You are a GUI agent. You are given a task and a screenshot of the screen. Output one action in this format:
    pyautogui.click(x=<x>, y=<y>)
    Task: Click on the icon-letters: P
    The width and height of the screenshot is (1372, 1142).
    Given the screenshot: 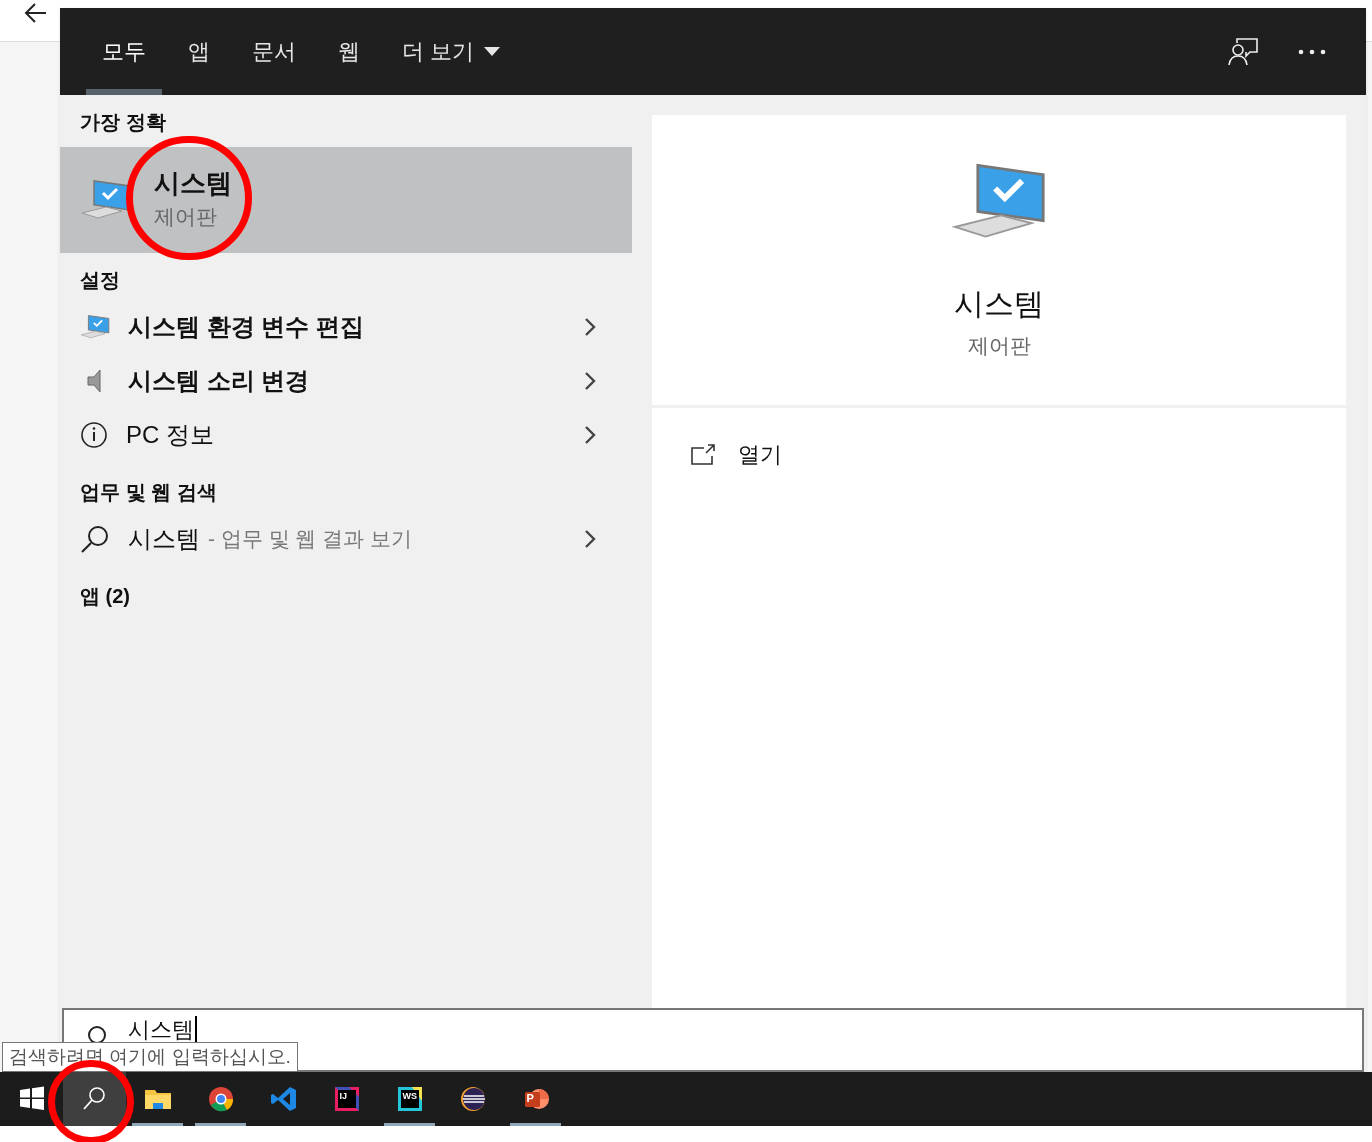 What is the action you would take?
    pyautogui.click(x=530, y=1098)
    